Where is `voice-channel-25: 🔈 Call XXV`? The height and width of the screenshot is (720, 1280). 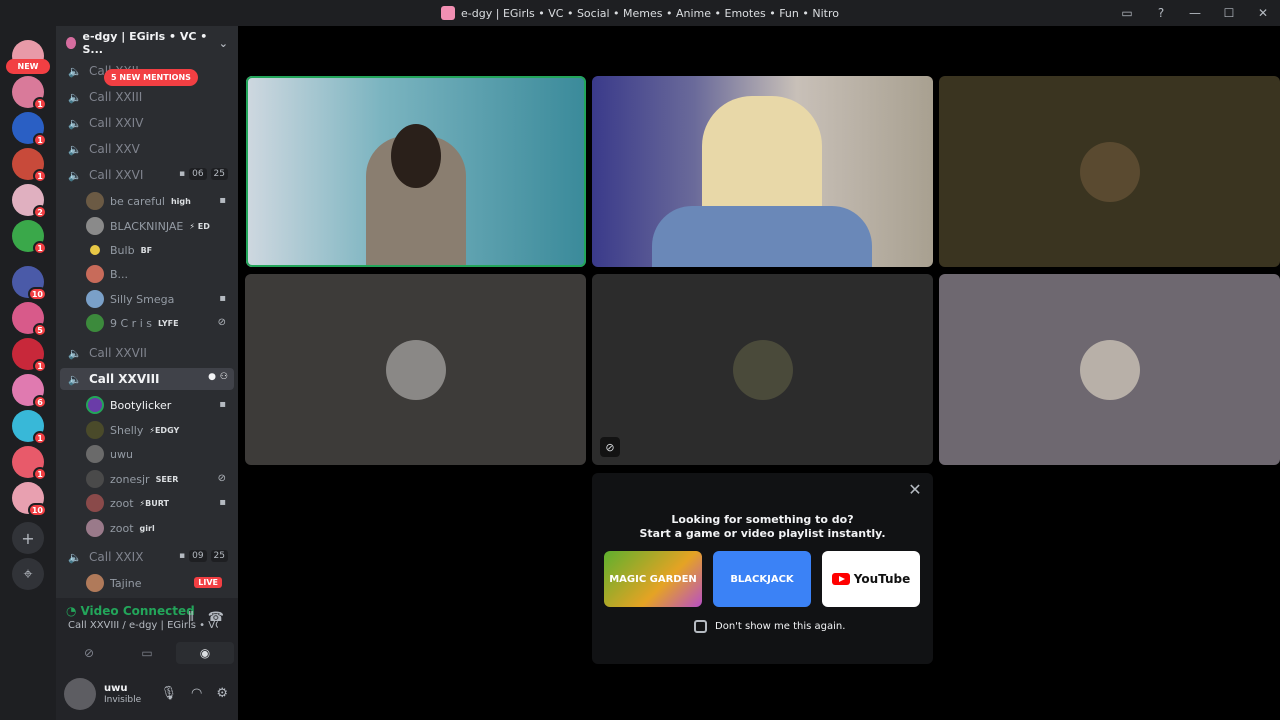
voice-channel-25: 🔈 Call XXV is located at coordinates (147, 149).